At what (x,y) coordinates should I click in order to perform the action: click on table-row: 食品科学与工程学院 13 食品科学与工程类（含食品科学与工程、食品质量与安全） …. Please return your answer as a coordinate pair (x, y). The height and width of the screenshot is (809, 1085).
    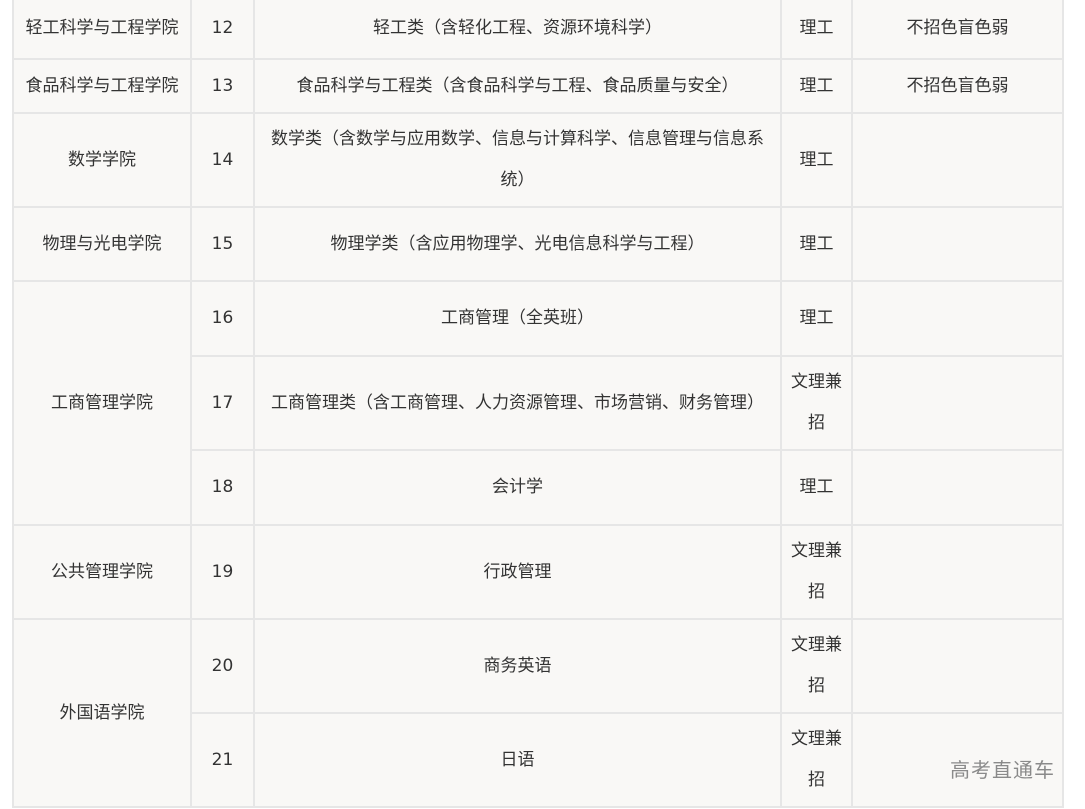
    Looking at the image, I should click on (538, 86).